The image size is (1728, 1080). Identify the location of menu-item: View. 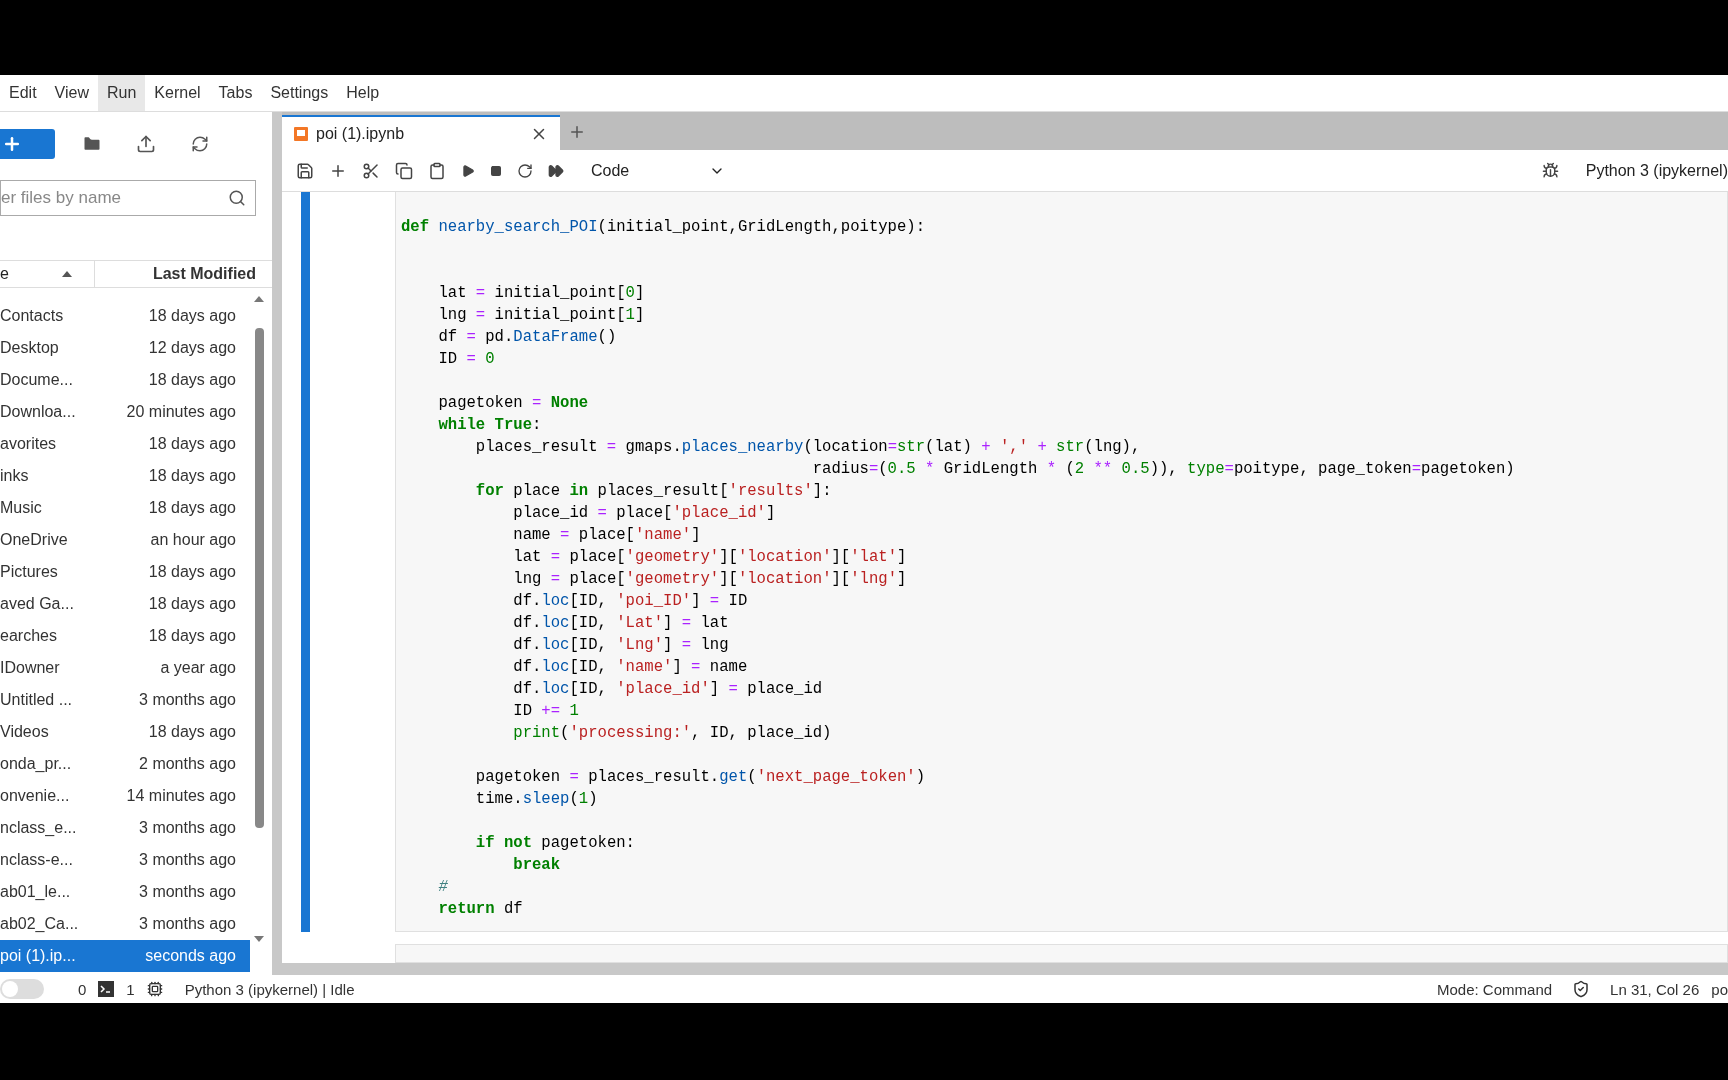
(71, 93).